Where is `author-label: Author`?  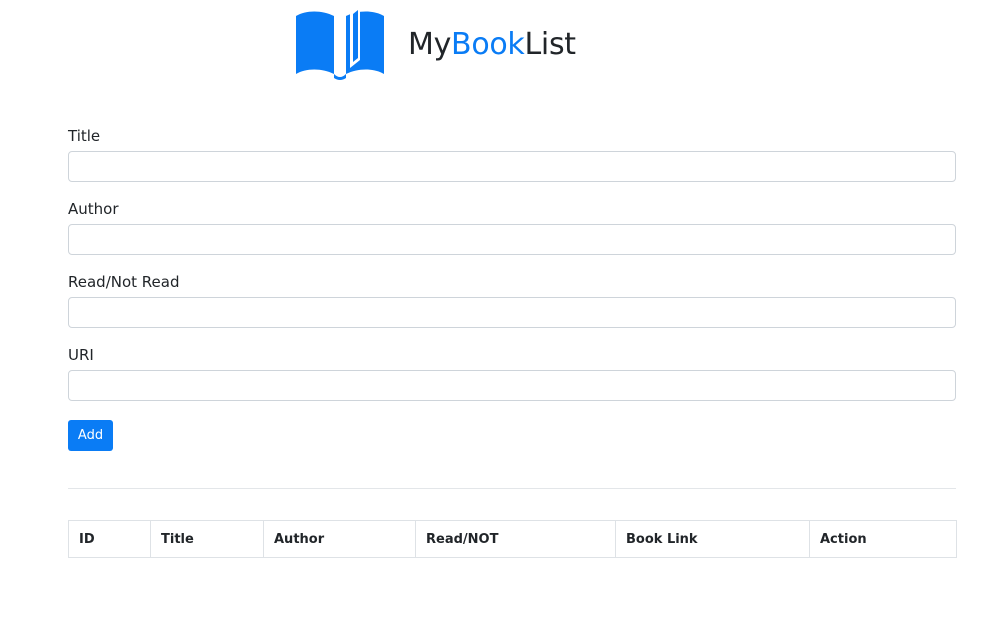 author-label: Author is located at coordinates (93, 209).